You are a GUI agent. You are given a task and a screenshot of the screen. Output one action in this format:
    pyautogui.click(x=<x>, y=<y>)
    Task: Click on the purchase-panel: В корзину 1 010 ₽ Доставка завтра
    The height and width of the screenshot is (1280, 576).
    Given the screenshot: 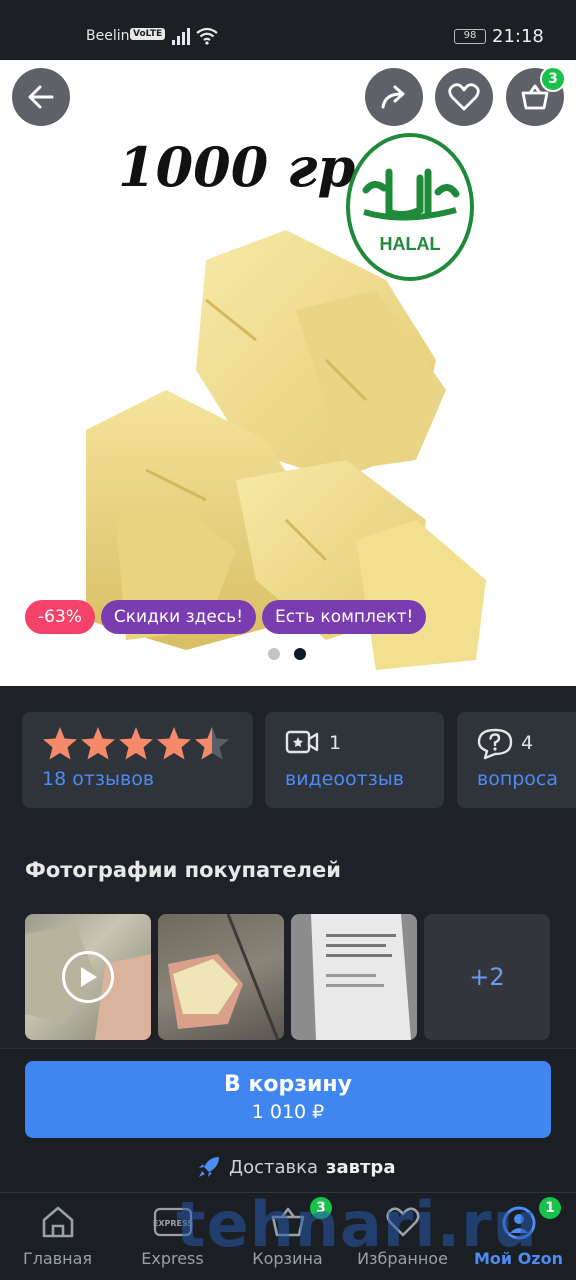 What is the action you would take?
    pyautogui.click(x=288, y=1120)
    